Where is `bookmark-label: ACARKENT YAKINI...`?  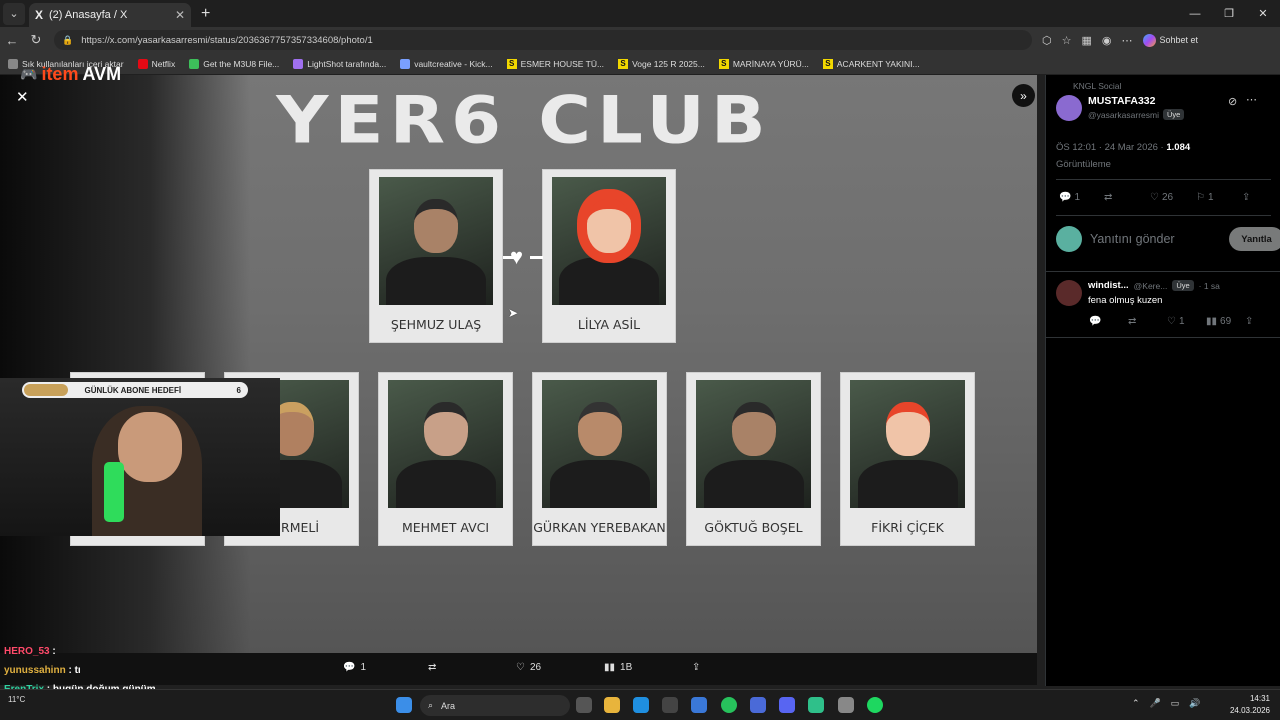
bookmark-label: ACARKENT YAKINI... is located at coordinates (878, 63).